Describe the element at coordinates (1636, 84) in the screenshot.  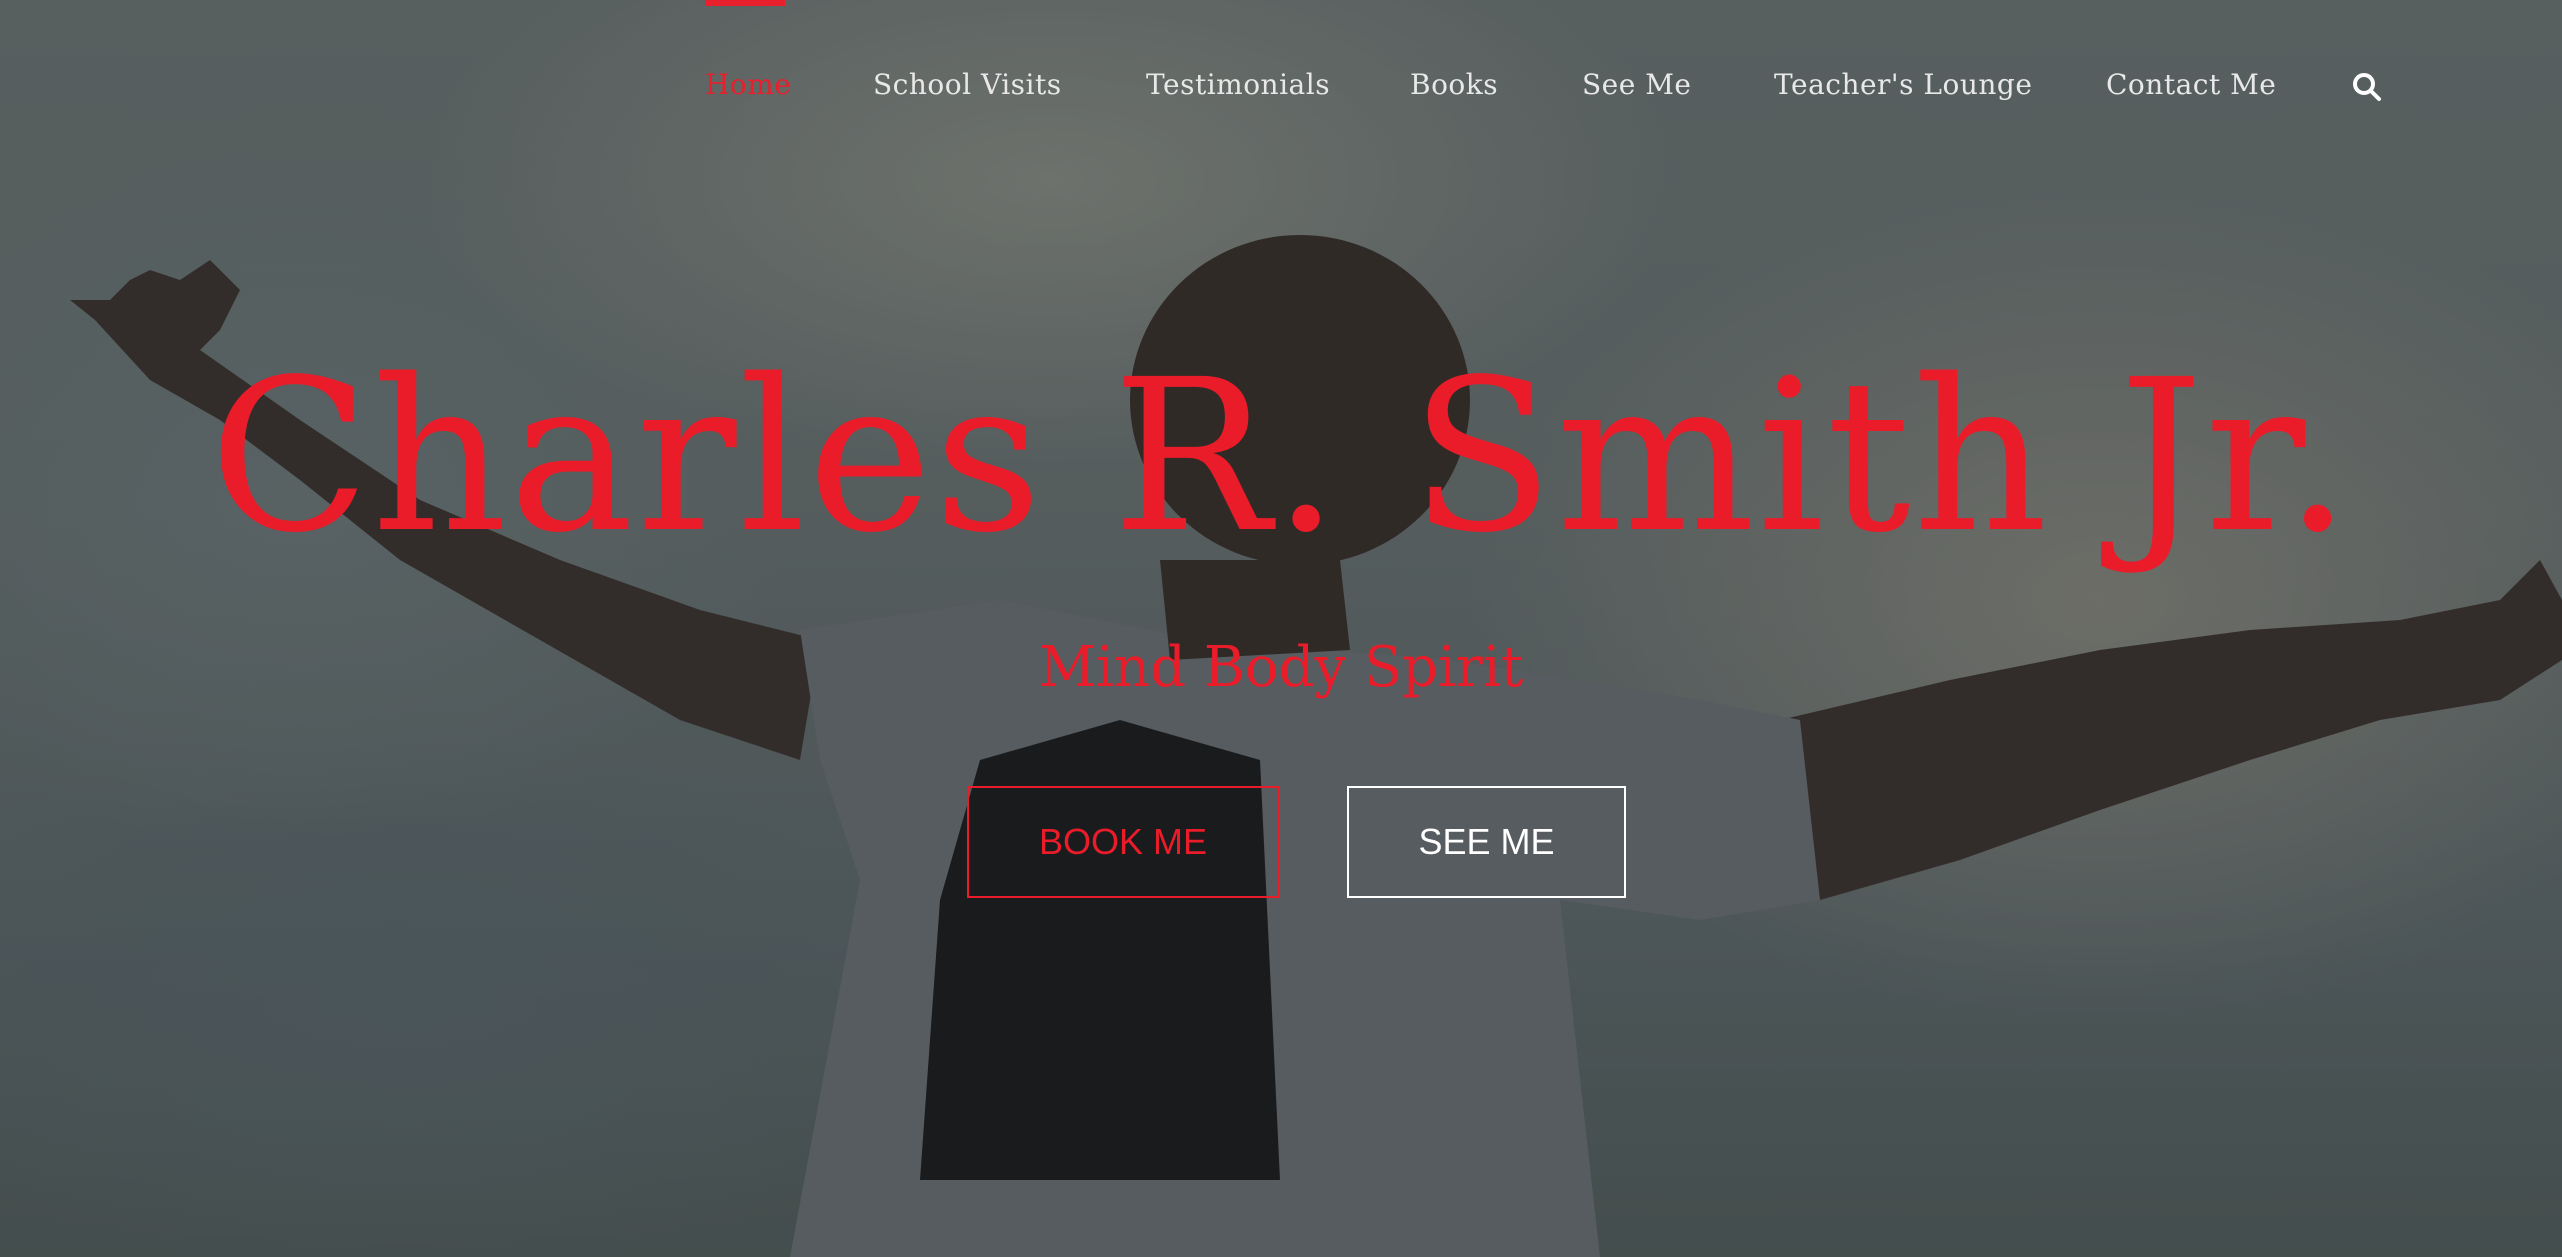
I see `nav-item-see-me: See Me` at that location.